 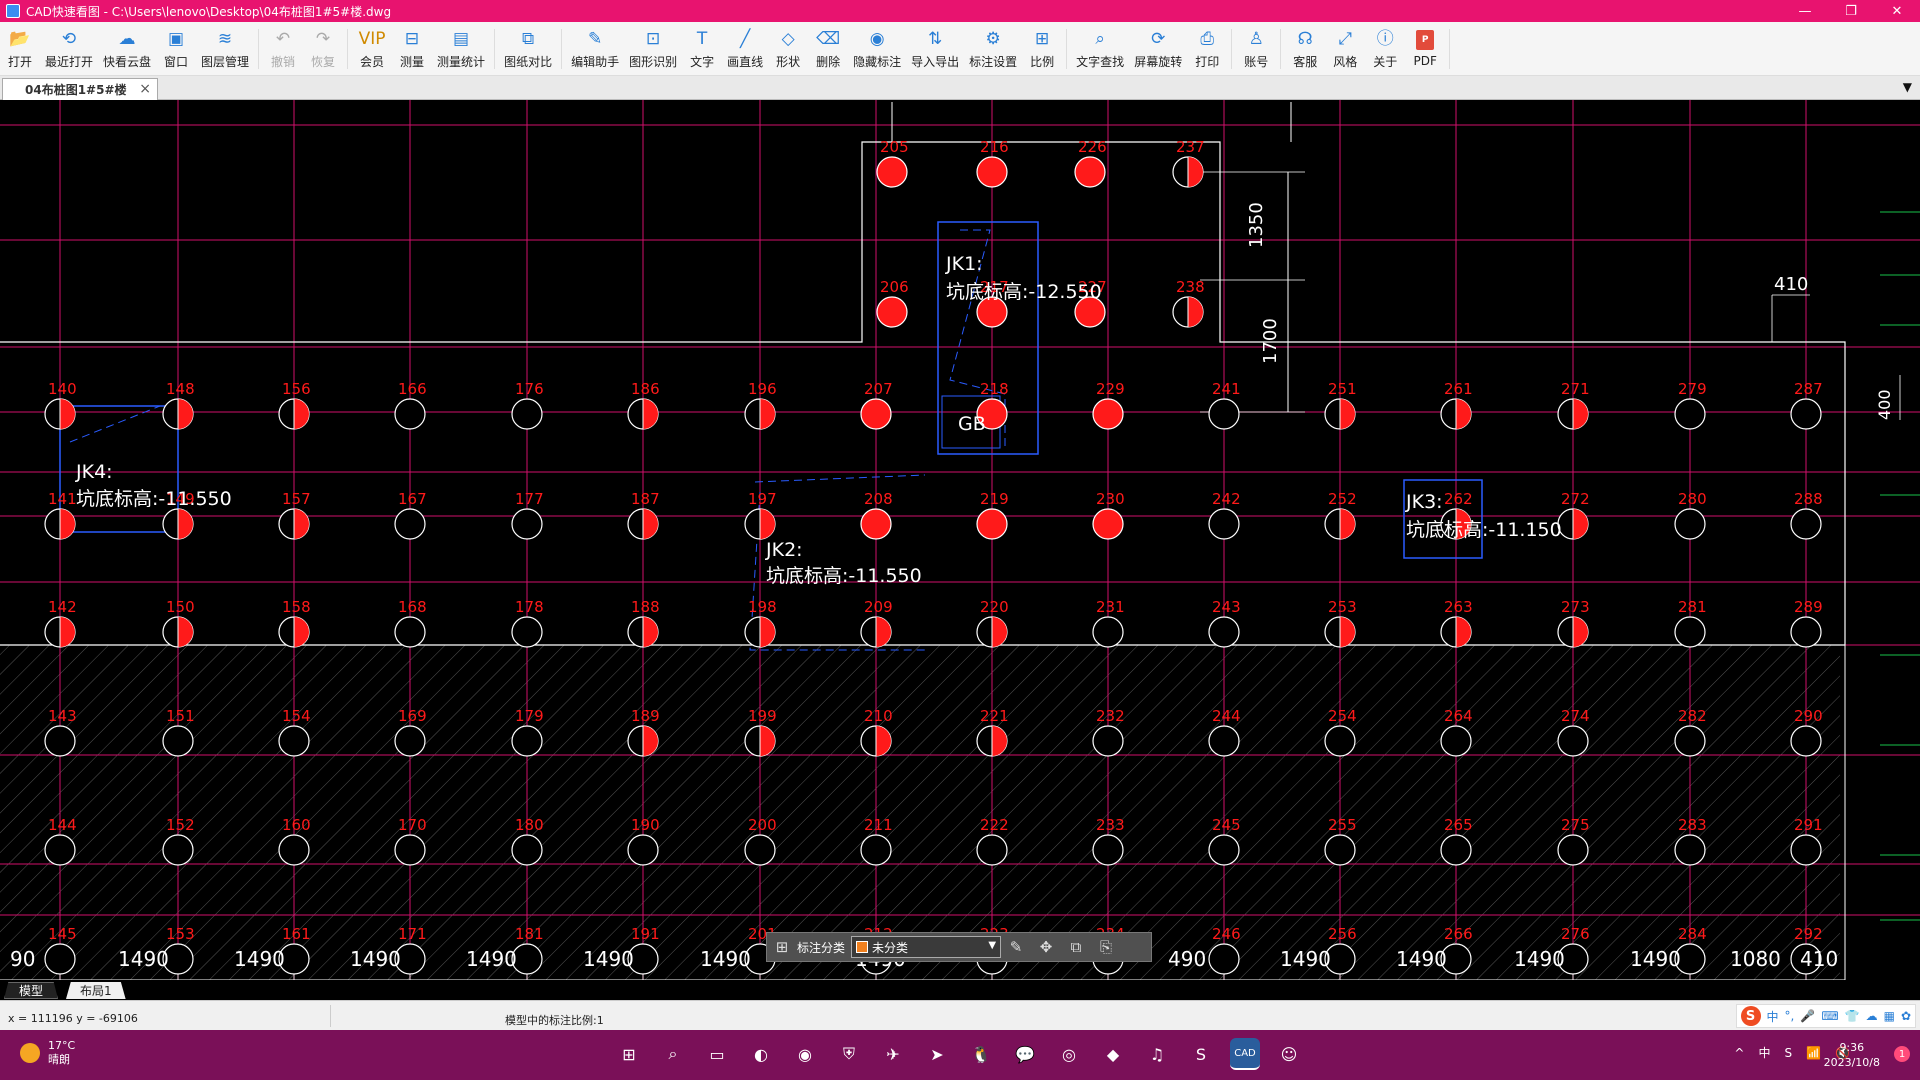 I want to click on chrome-browser-icon: ◎, so click(x=1069, y=1054).